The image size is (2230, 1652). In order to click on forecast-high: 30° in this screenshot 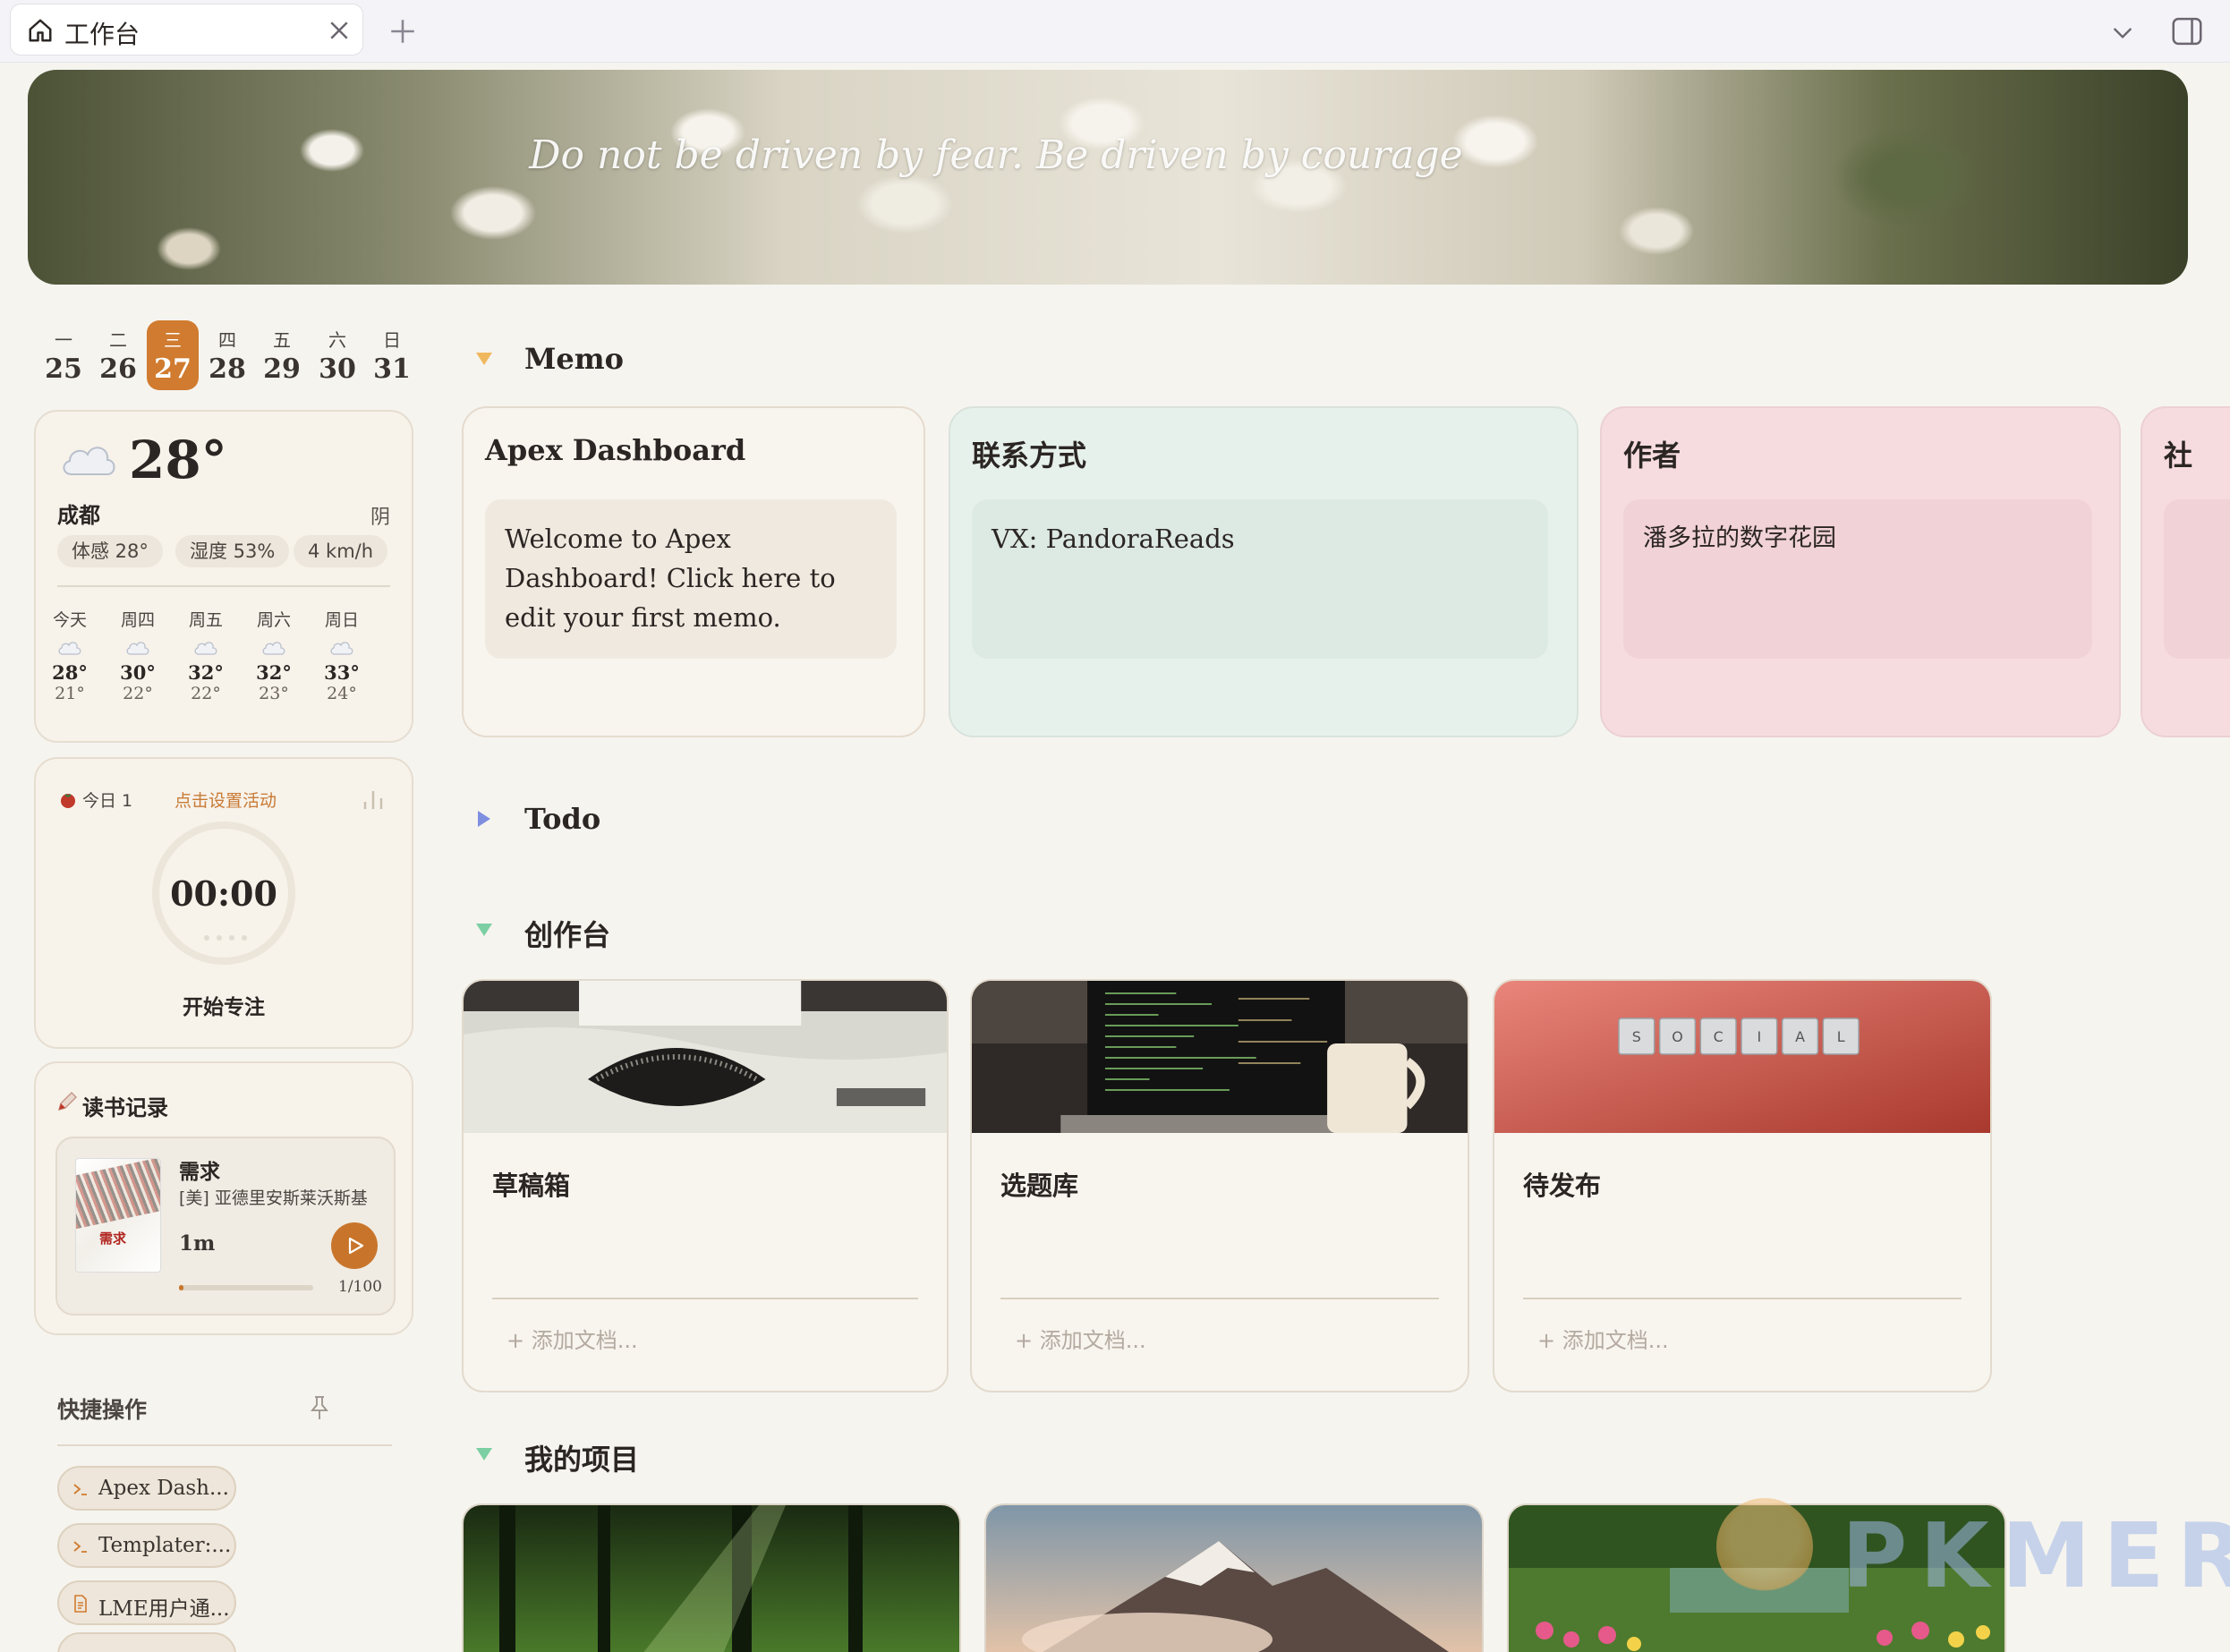, I will do `click(138, 672)`.